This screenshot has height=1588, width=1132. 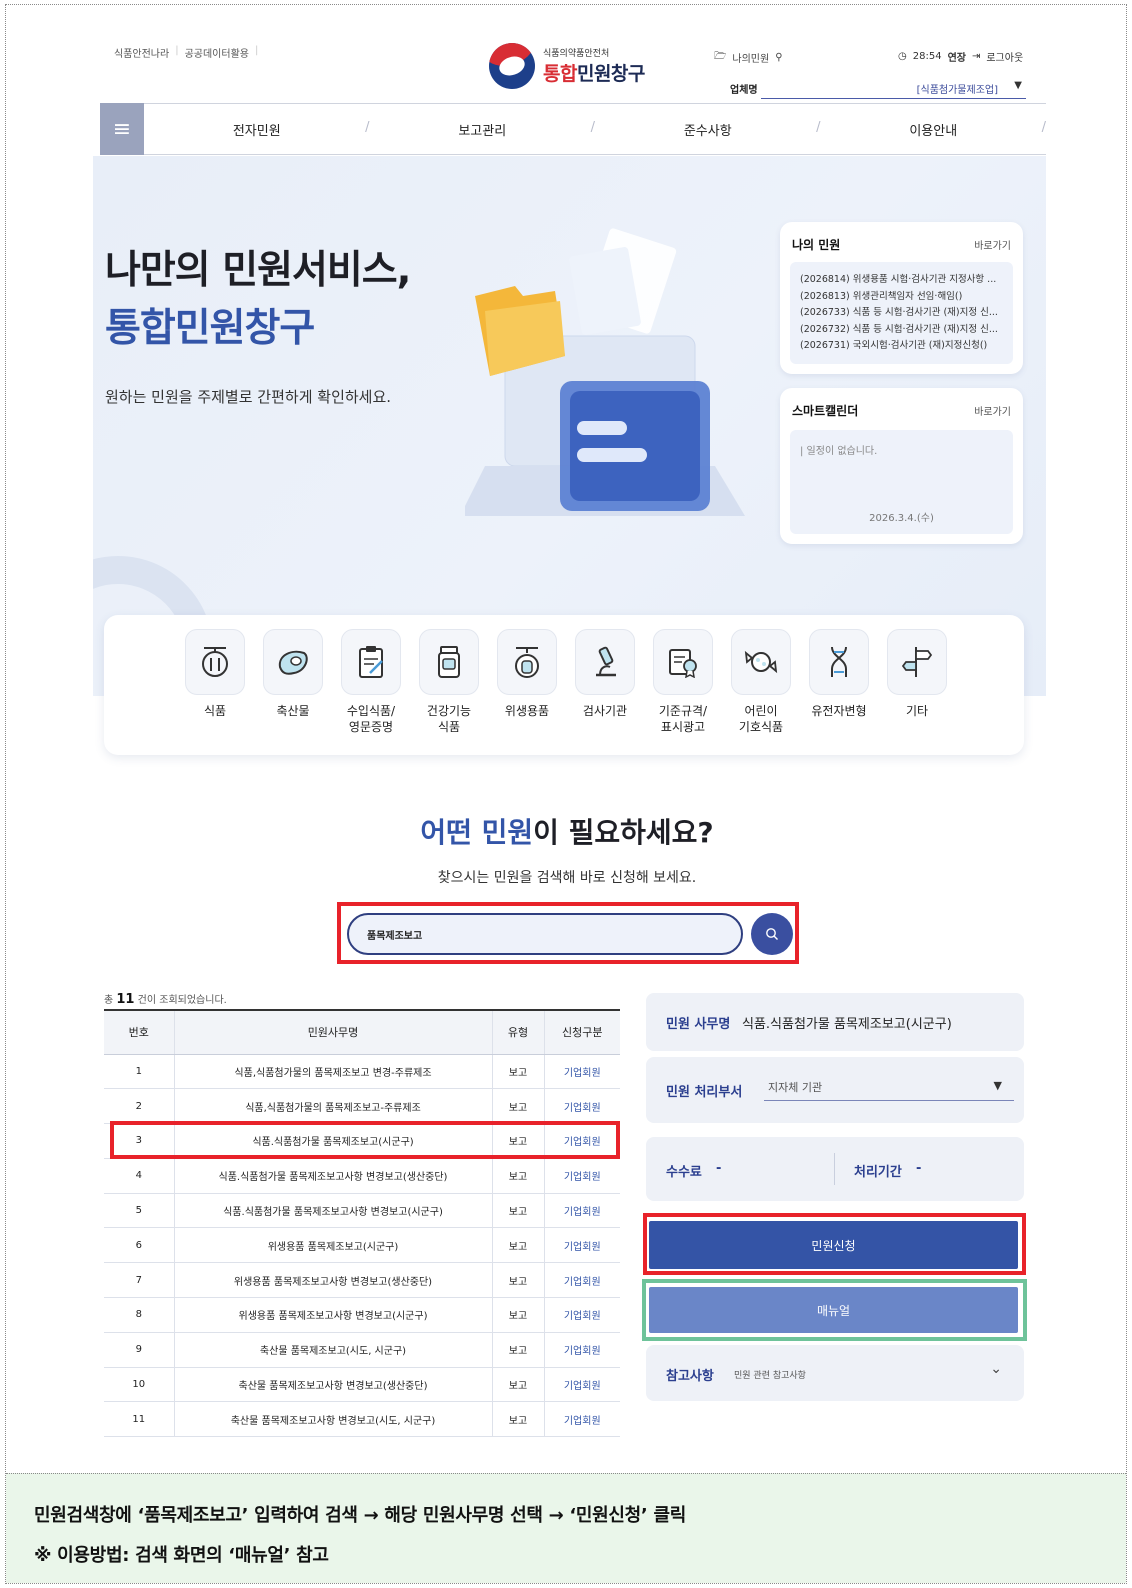 What do you see at coordinates (449, 719) in the screenshot?
I see `category-label: 건강기능 식품` at bounding box center [449, 719].